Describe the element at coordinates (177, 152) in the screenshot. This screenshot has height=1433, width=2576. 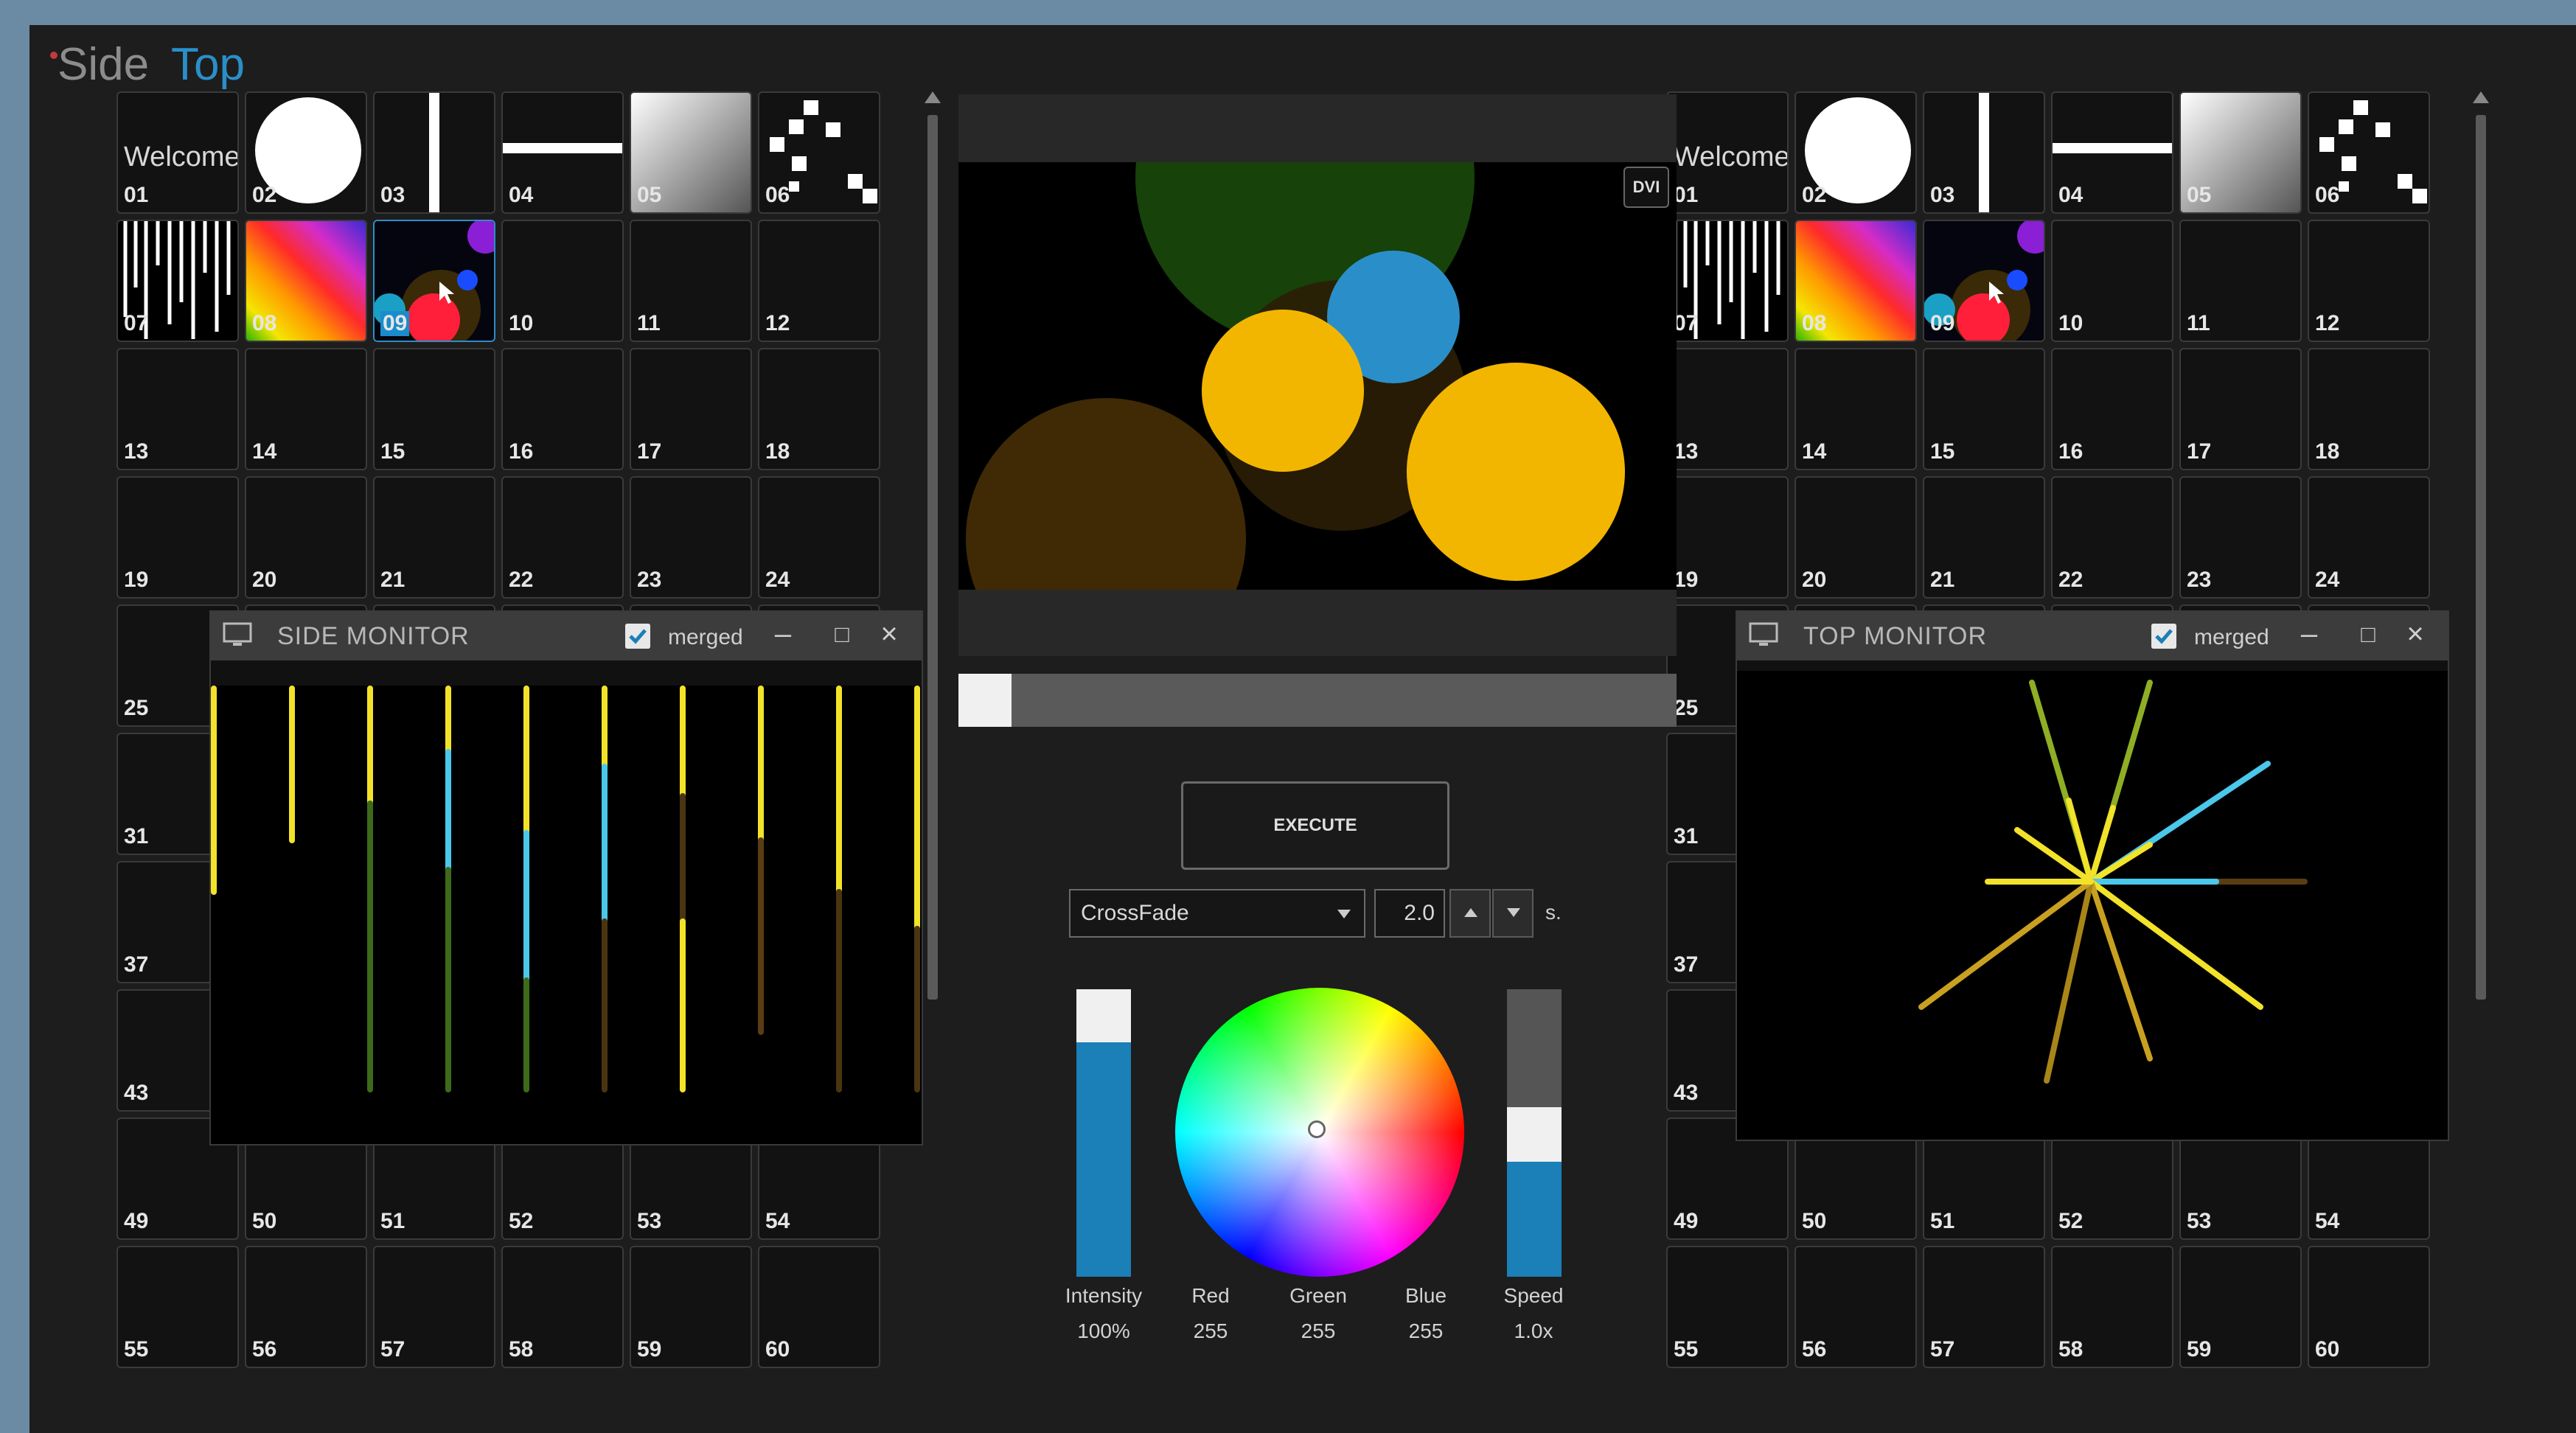
I see `side-cue-cell: Welcome 01` at that location.